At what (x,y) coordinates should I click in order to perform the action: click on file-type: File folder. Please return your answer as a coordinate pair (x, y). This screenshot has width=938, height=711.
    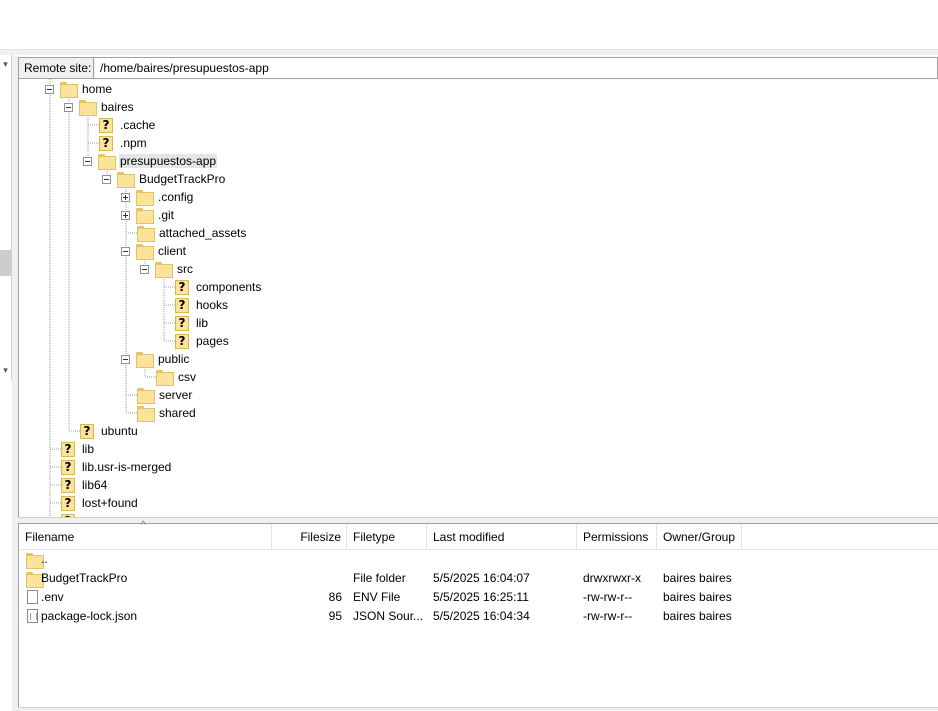
    Looking at the image, I should click on (379, 578).